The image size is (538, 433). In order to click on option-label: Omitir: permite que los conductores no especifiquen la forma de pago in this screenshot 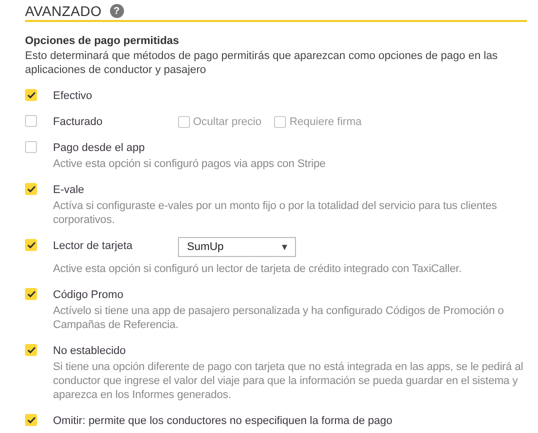, I will do `click(222, 420)`.